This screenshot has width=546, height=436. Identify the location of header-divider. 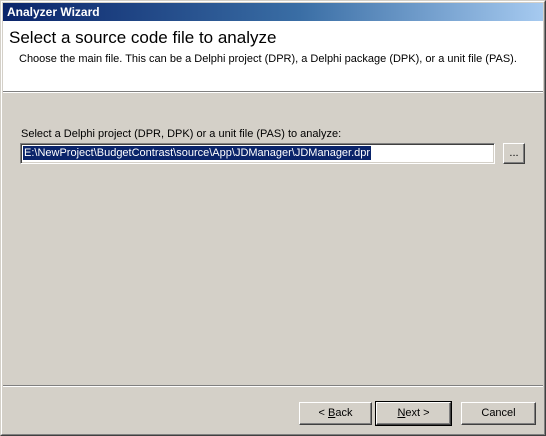
(273, 92).